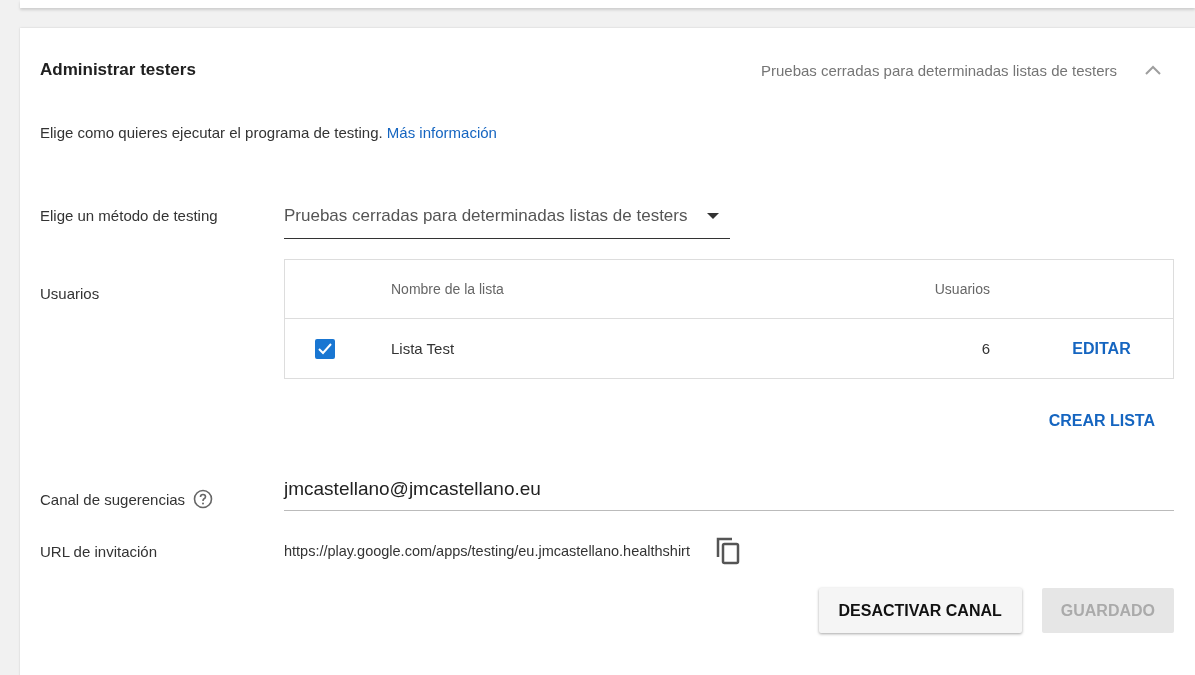 Image resolution: width=1195 pixels, height=675 pixels. Describe the element at coordinates (129, 215) in the screenshot. I see `field-label: Elige un método de testing` at that location.